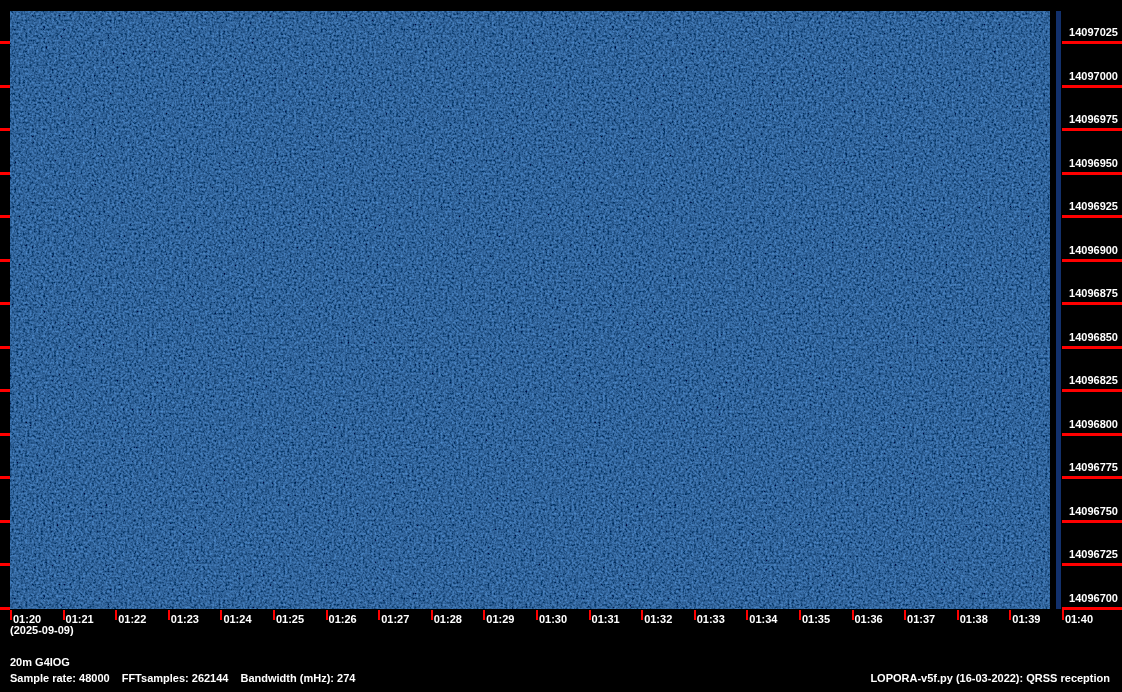  What do you see at coordinates (1094, 338) in the screenshot?
I see `frequency-label: 14096850` at bounding box center [1094, 338].